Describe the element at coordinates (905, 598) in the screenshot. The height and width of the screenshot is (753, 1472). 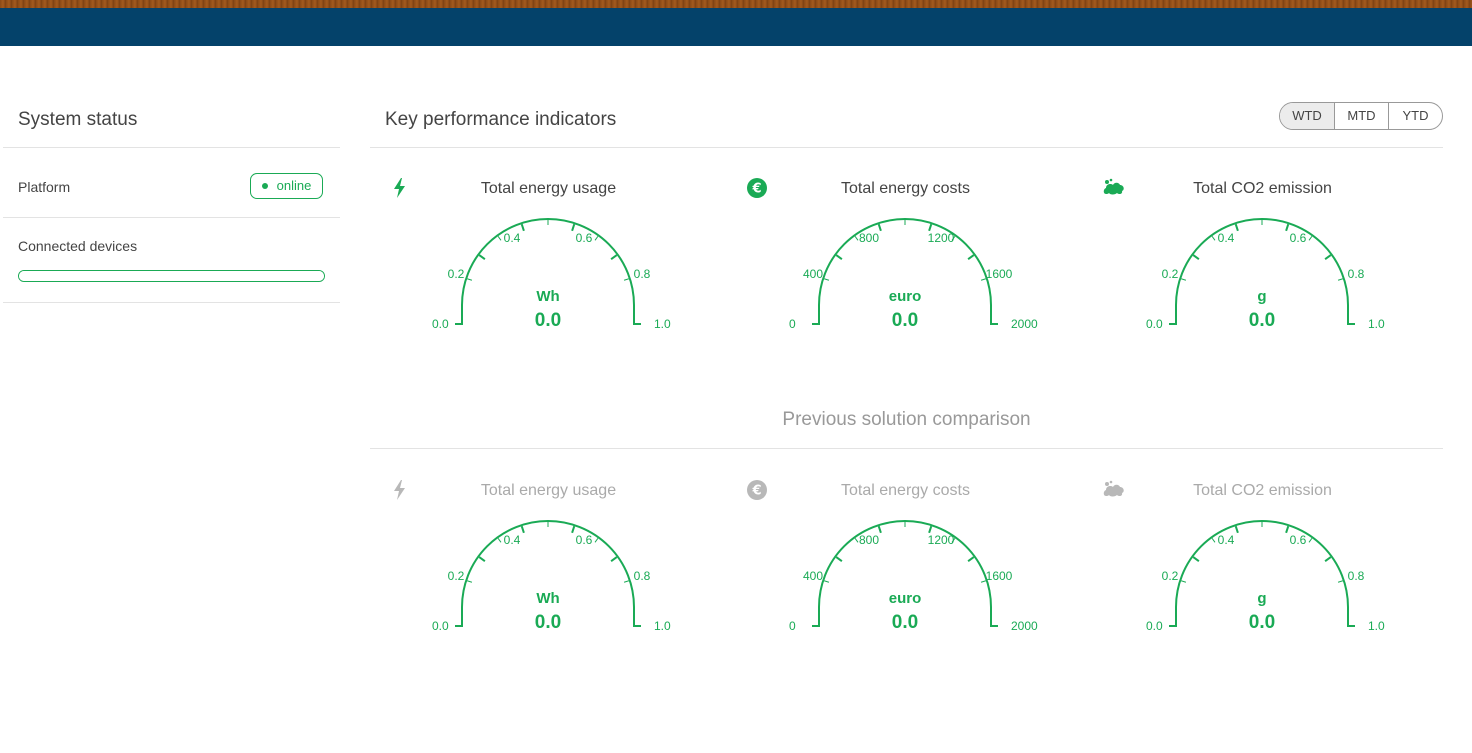
I see `previous-1-unit: euro` at that location.